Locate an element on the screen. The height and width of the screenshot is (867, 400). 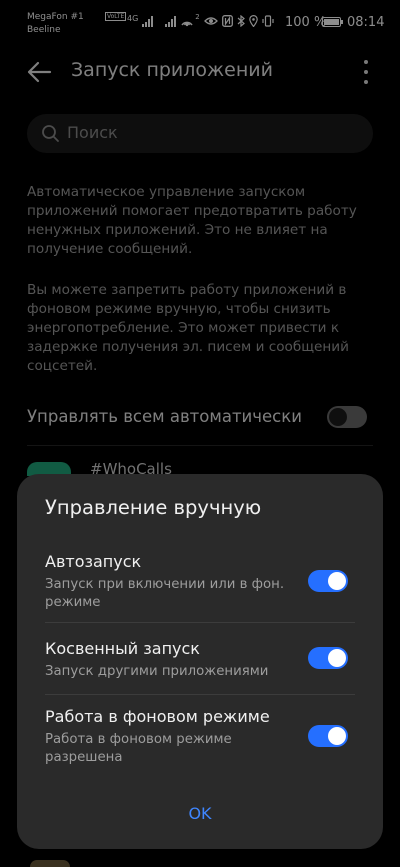
option-subtitle: Работа в фоновом режиме разрешена is located at coordinates (138, 748).